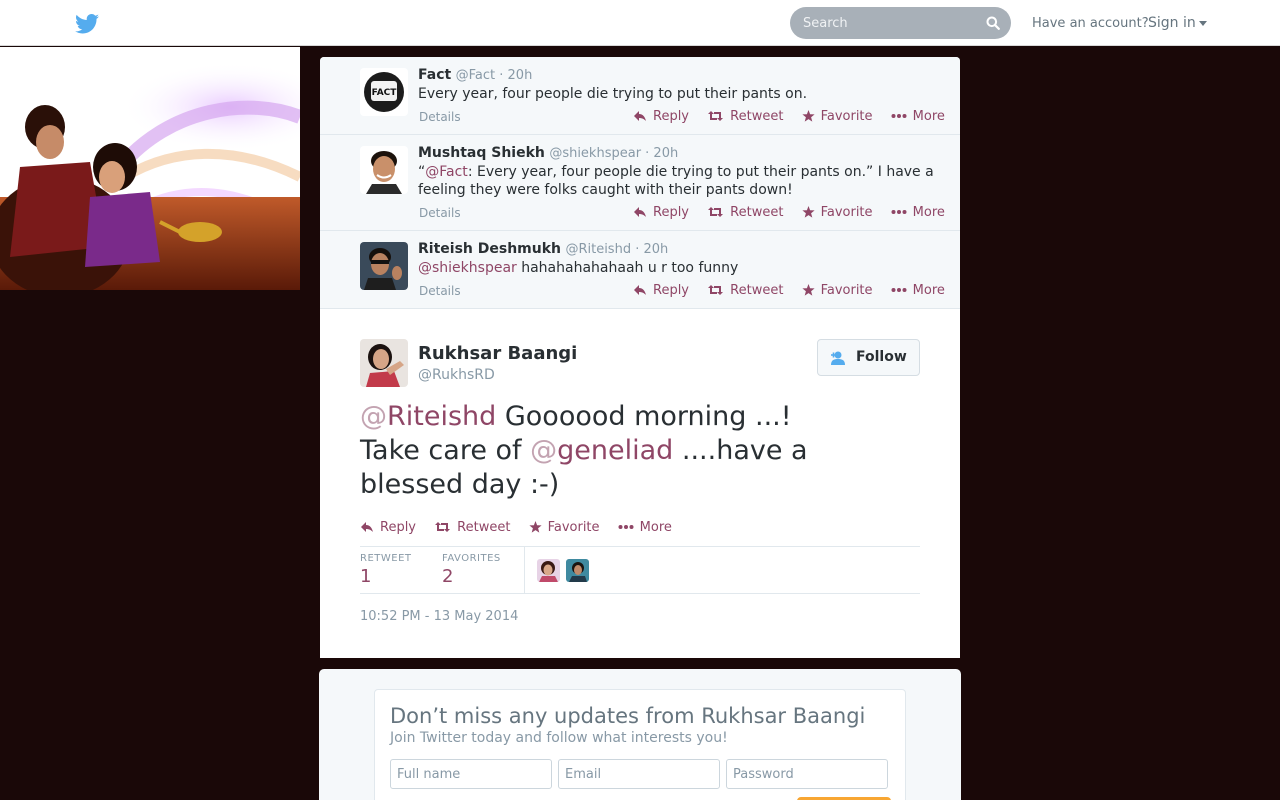  I want to click on twitter-bird-icon, so click(87, 24).